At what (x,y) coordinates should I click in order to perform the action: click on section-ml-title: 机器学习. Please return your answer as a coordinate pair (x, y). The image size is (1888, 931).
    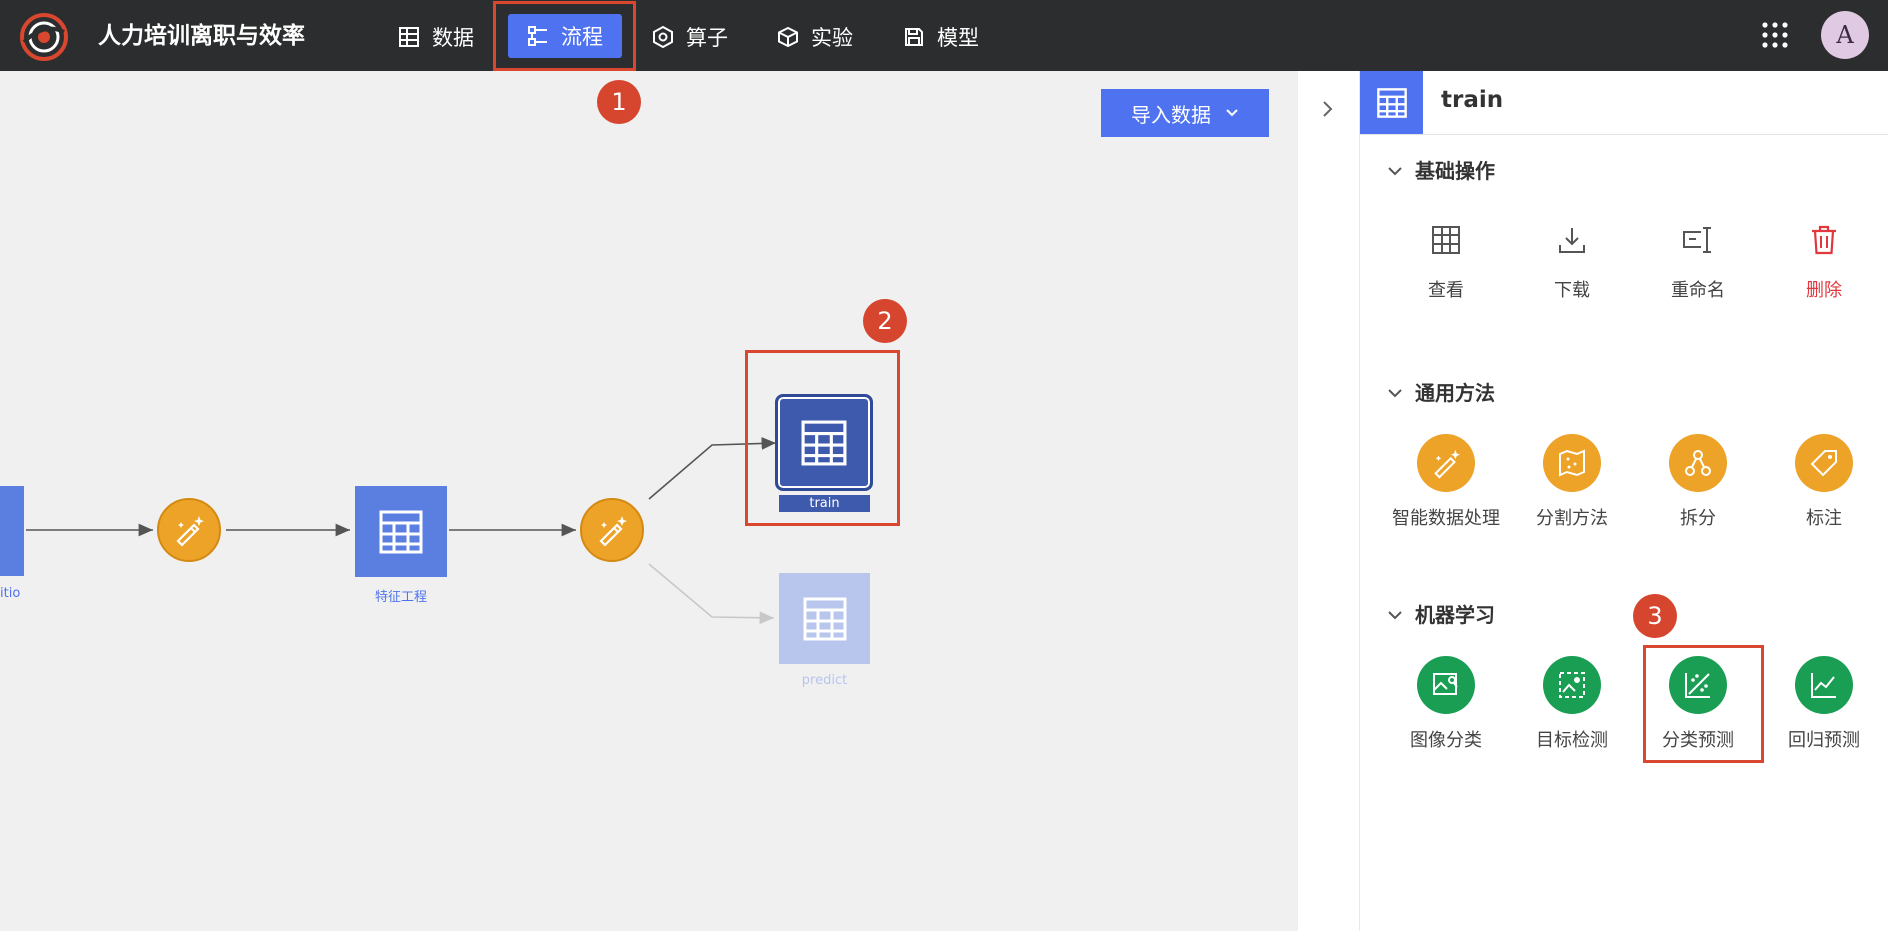
    Looking at the image, I should click on (1455, 615).